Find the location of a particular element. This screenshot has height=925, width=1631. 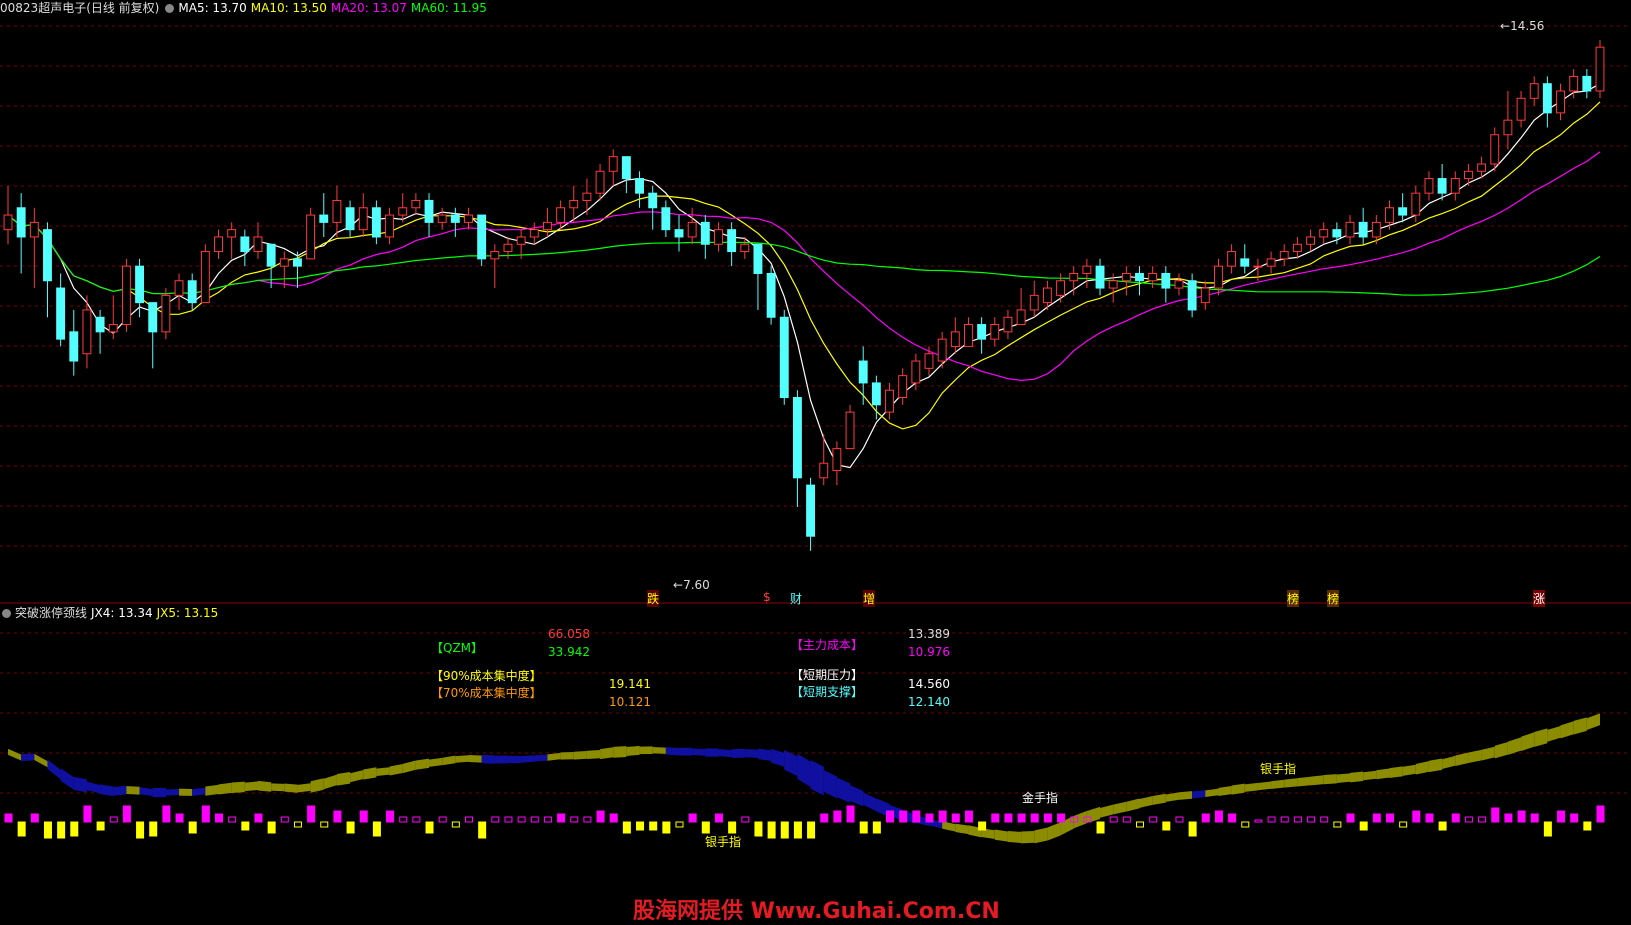

dropdown-icon is located at coordinates (170, 8).